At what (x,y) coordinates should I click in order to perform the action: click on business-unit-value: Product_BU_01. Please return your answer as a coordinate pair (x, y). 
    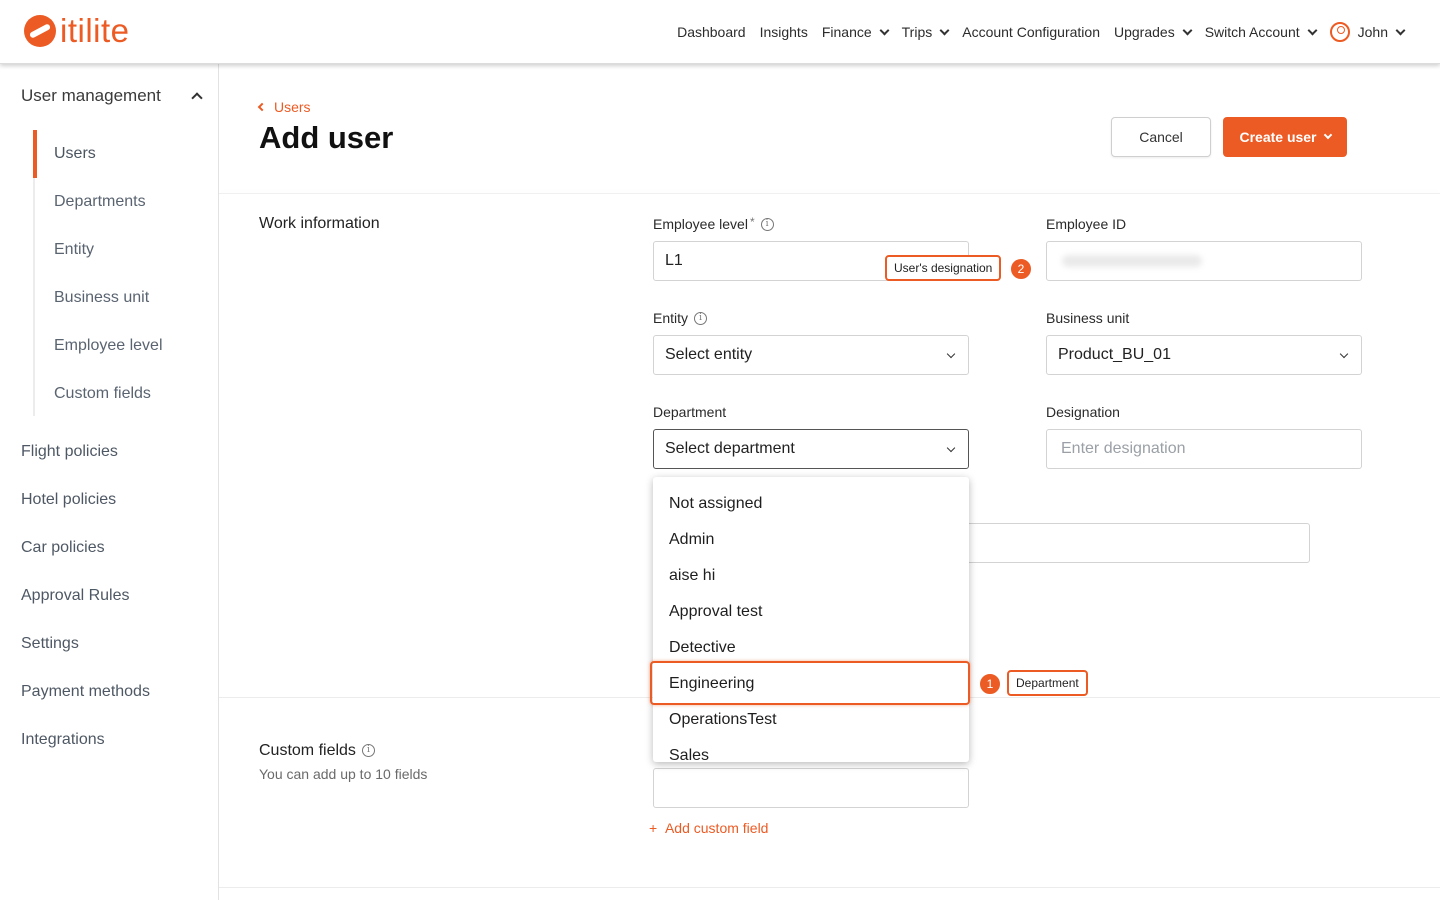
    Looking at the image, I should click on (1114, 354).